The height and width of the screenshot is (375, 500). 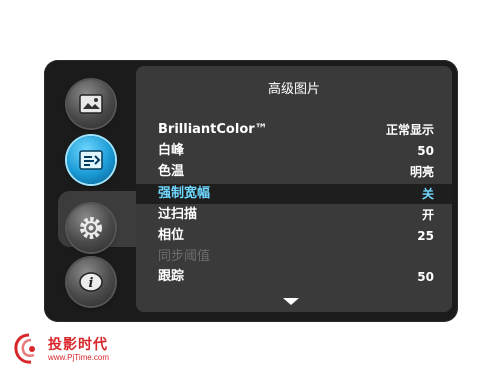 What do you see at coordinates (294, 130) in the screenshot?
I see `menu-row-brilliantcolor: BrilliantColor™ 正常显示` at bounding box center [294, 130].